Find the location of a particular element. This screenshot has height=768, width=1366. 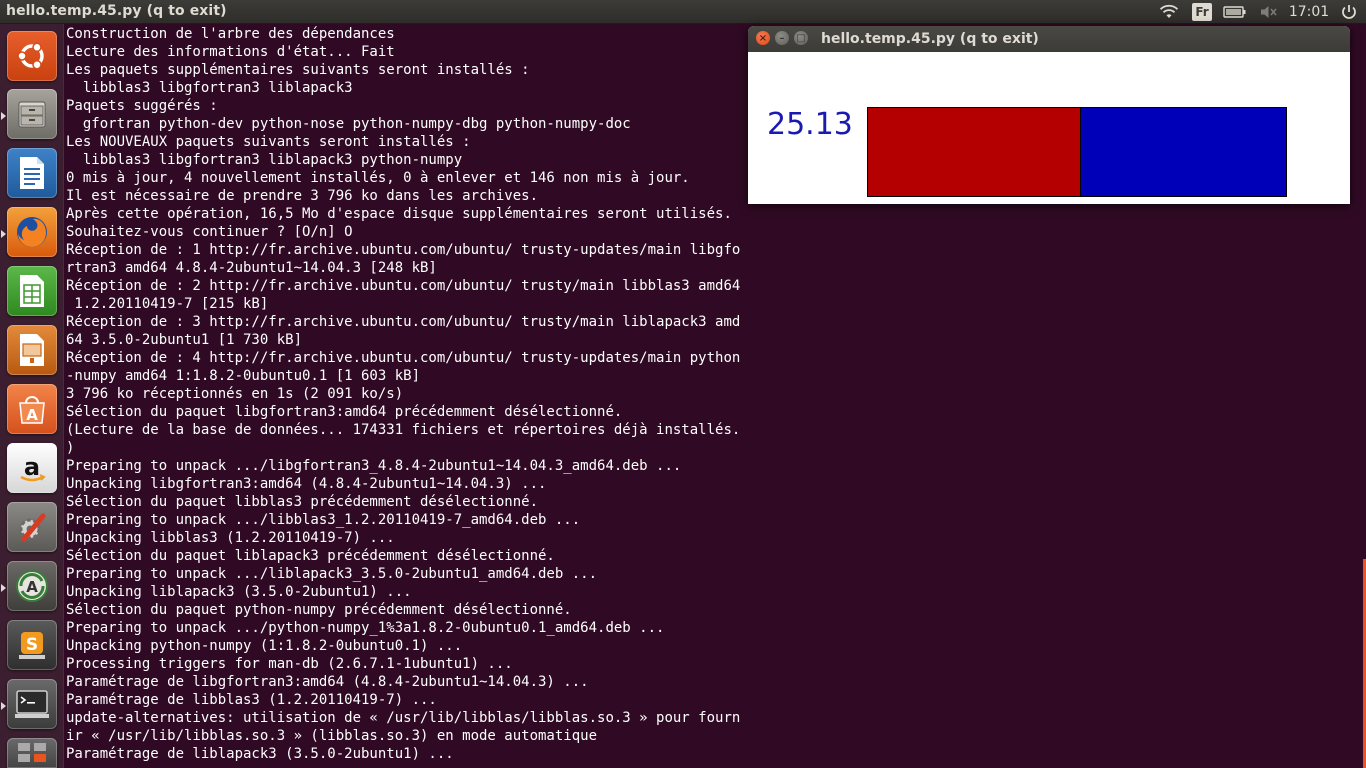

system-settings-icon is located at coordinates (32, 527).